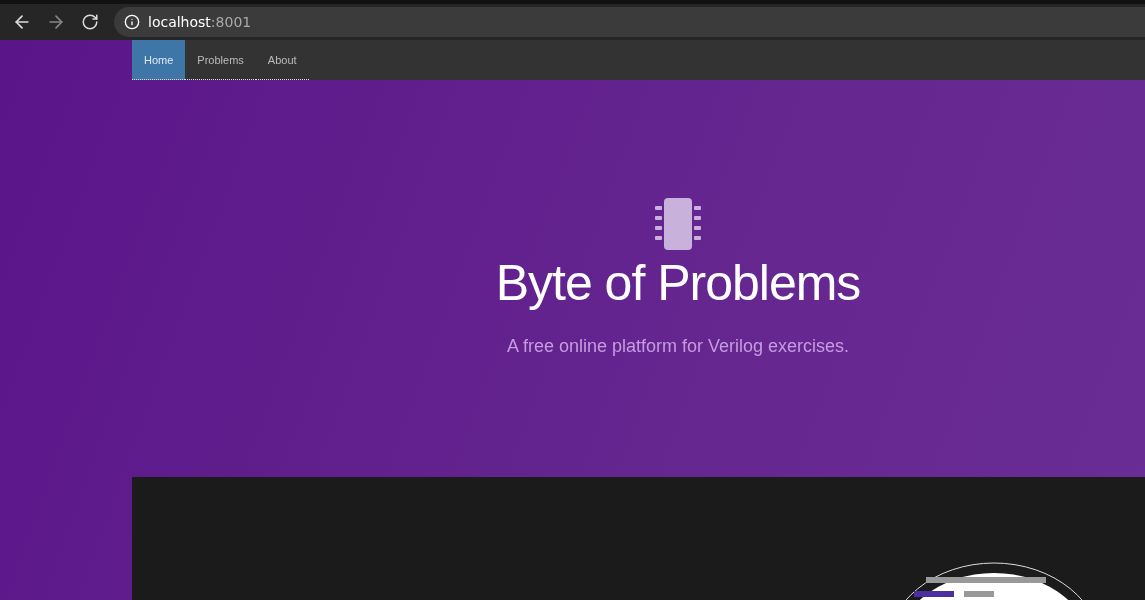 This screenshot has height=600, width=1145. Describe the element at coordinates (132, 22) in the screenshot. I see `info-icon` at that location.